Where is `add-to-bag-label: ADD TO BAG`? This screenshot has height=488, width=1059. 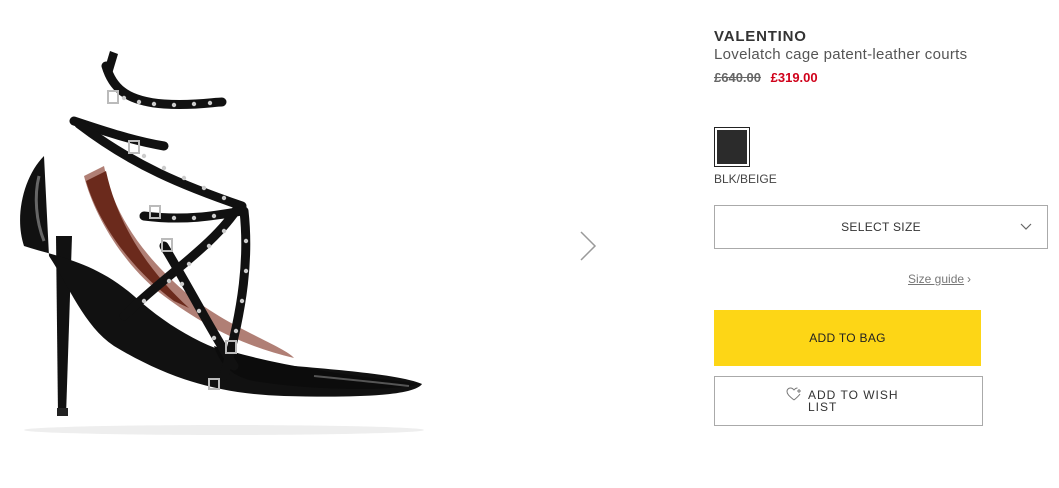 add-to-bag-label: ADD TO BAG is located at coordinates (847, 338).